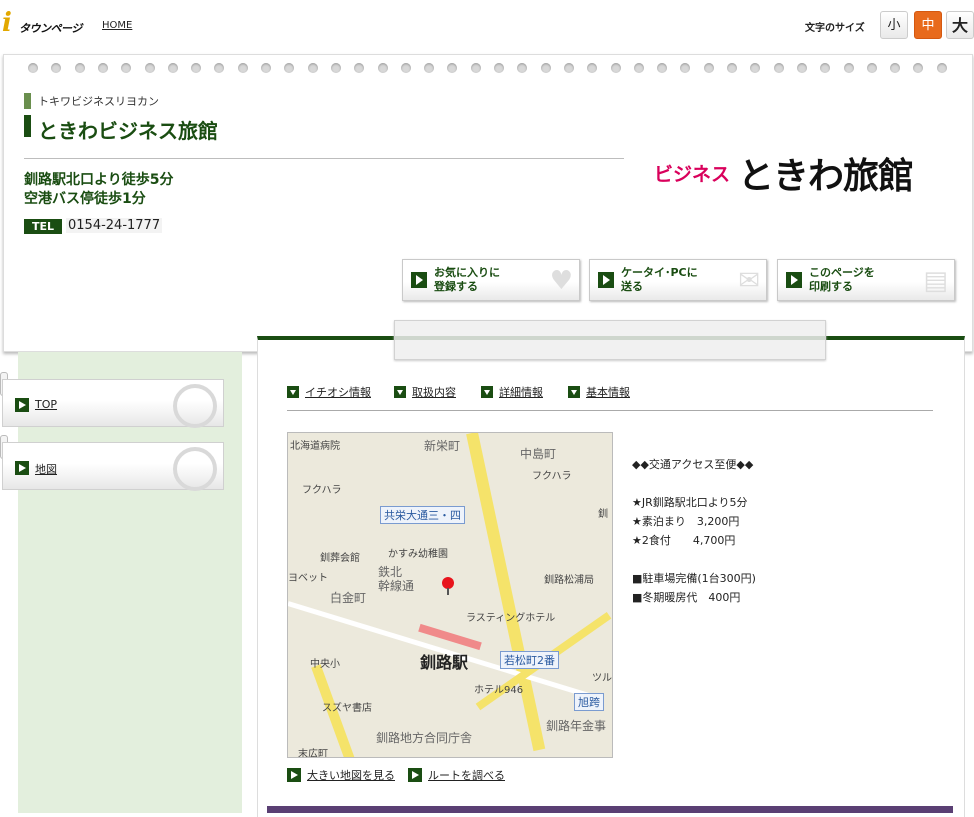 This screenshot has width=974, height=817. I want to click on map-label-hotel946: ホテル946, so click(499, 690).